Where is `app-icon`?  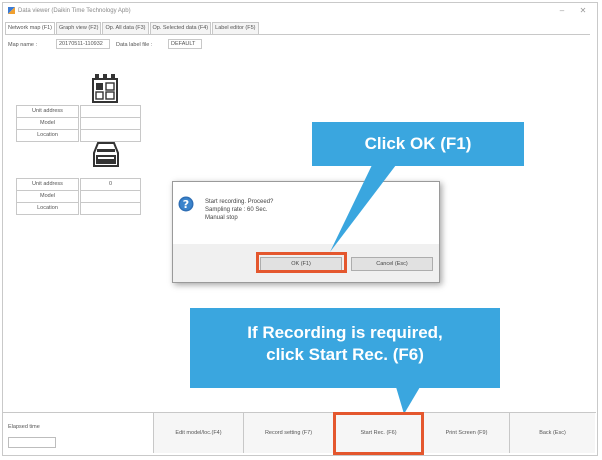 app-icon is located at coordinates (11, 10).